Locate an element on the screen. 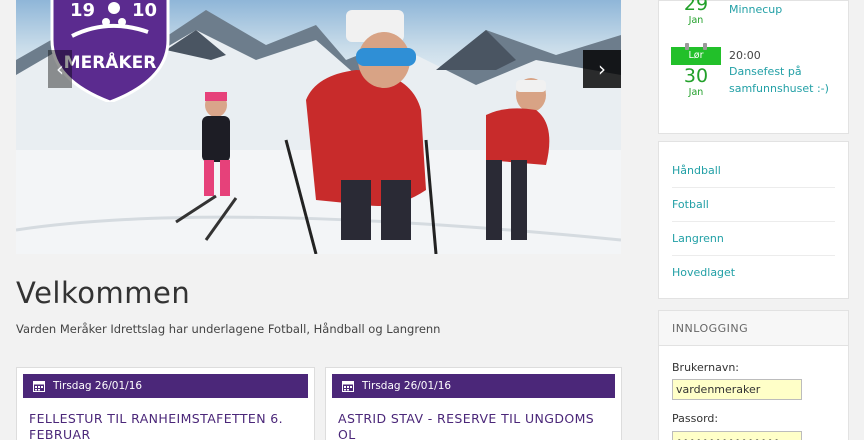 This screenshot has height=440, width=864. event-title-link: Minnecup is located at coordinates (789, 9).